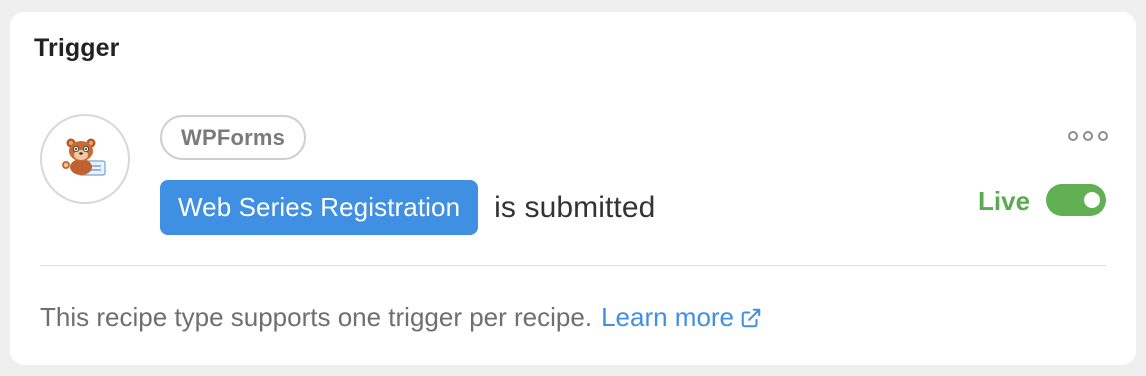 This screenshot has height=376, width=1146. What do you see at coordinates (751, 317) in the screenshot?
I see `external-link-icon` at bounding box center [751, 317].